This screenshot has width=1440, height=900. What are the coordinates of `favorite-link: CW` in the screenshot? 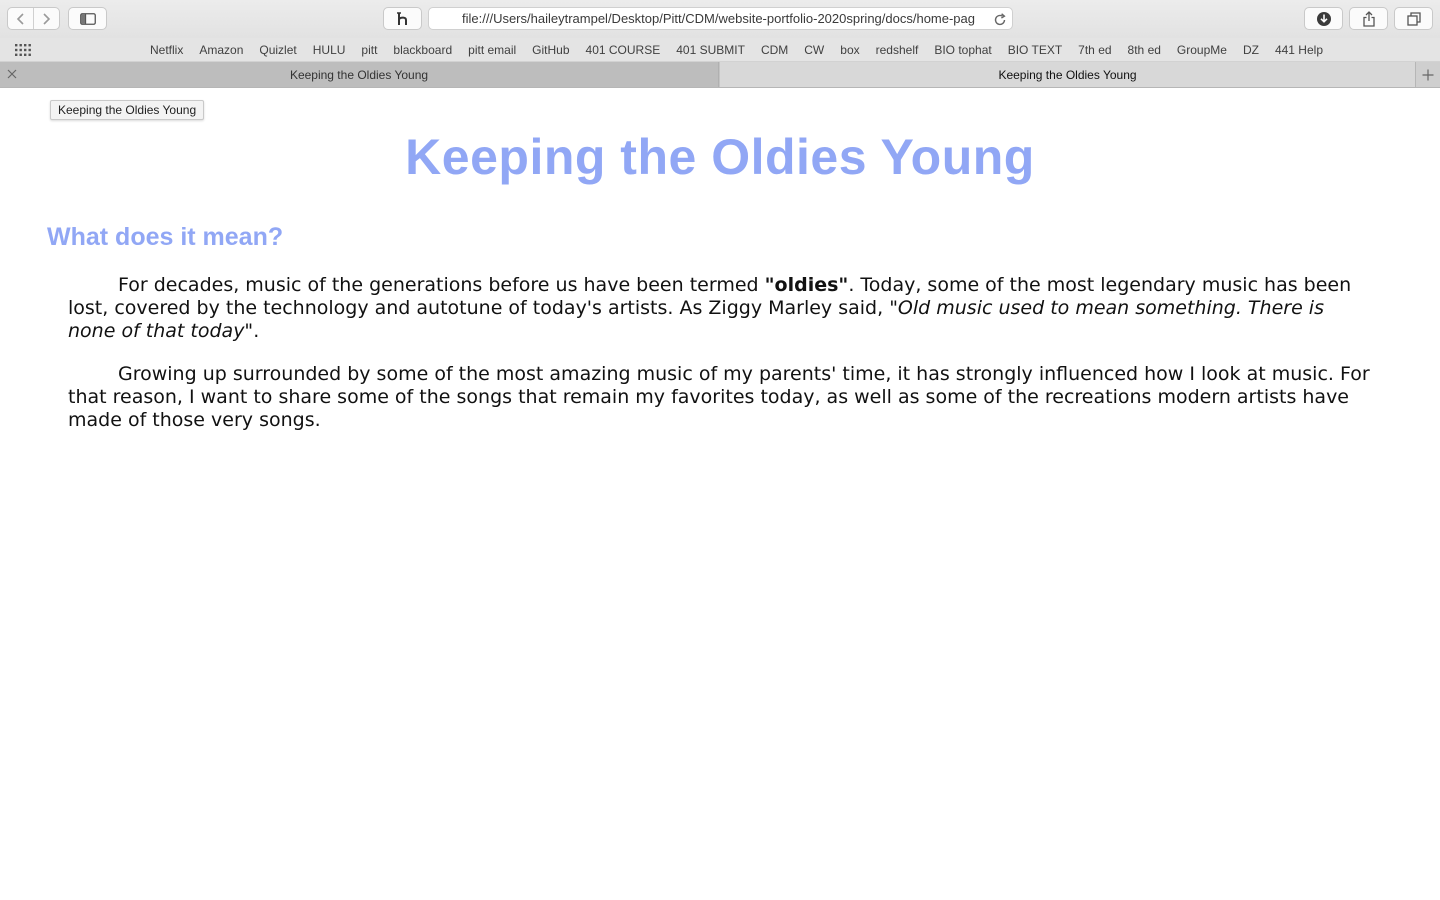 It's located at (814, 50).